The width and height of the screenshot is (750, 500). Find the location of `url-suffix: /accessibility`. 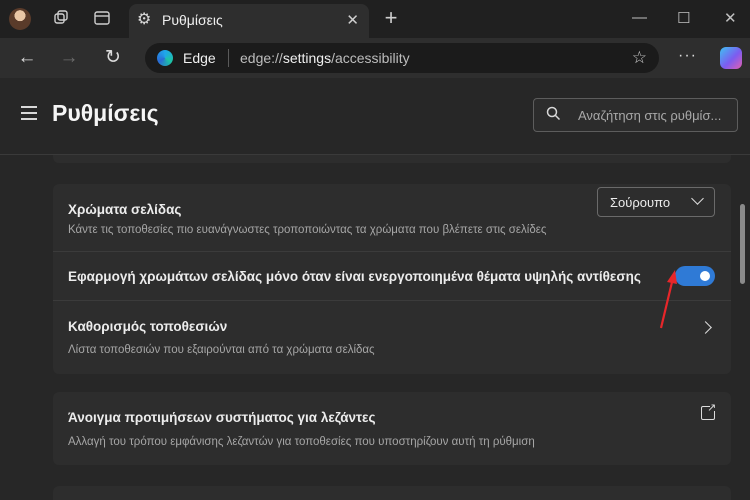

url-suffix: /accessibility is located at coordinates (370, 58).